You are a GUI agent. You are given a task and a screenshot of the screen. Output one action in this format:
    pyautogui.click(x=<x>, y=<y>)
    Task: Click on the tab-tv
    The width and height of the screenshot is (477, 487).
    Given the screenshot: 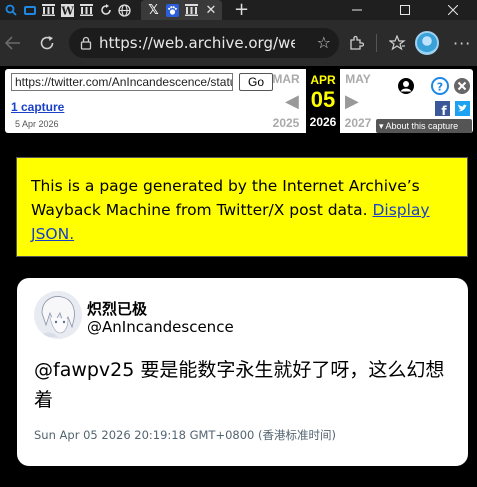 What is the action you would take?
    pyautogui.click(x=29, y=10)
    